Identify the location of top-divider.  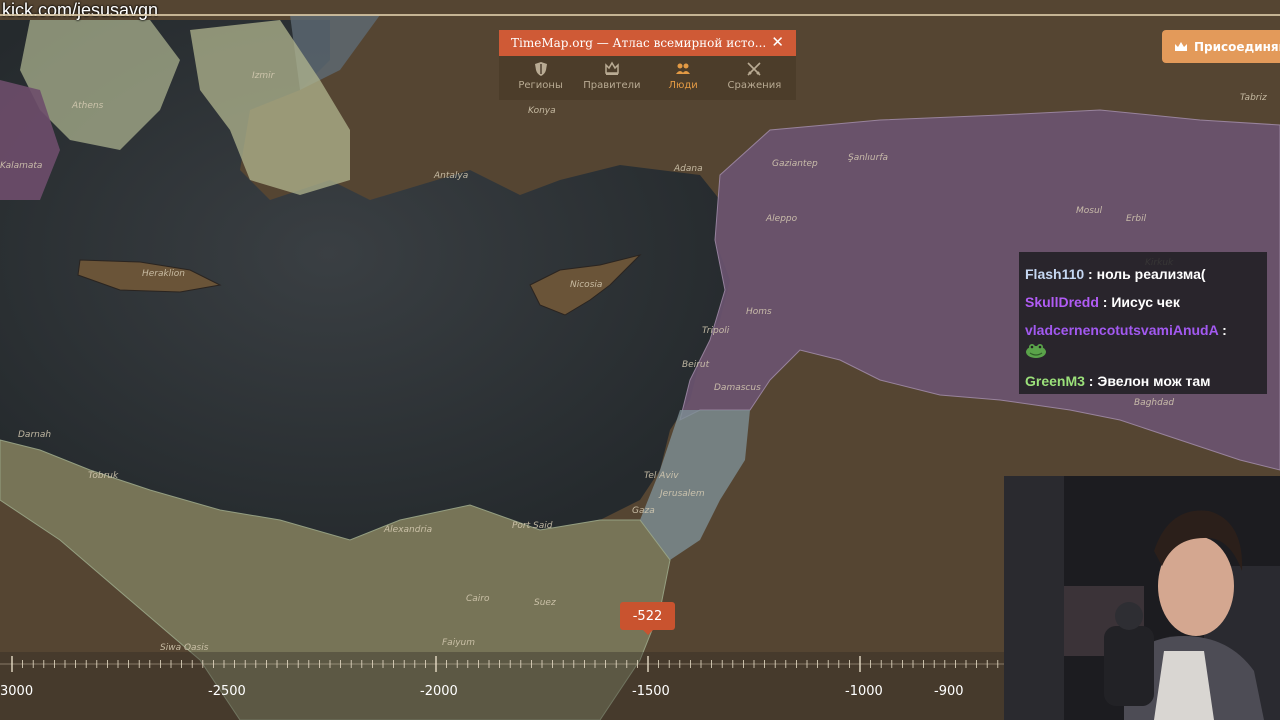
(640, 15).